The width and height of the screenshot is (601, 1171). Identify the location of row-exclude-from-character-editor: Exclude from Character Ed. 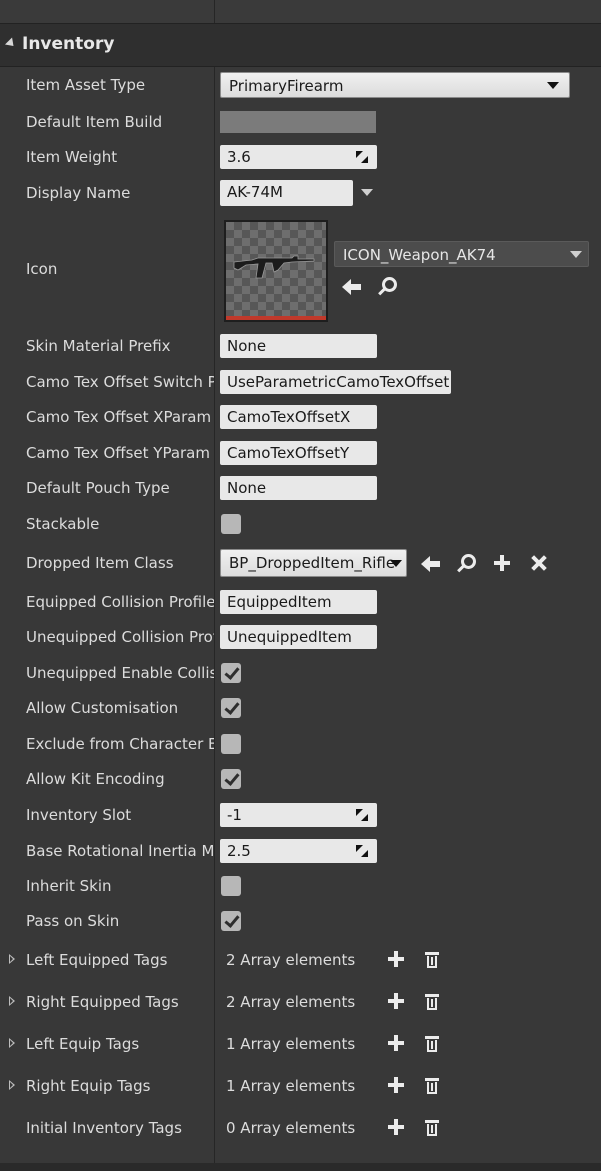
(300, 745).